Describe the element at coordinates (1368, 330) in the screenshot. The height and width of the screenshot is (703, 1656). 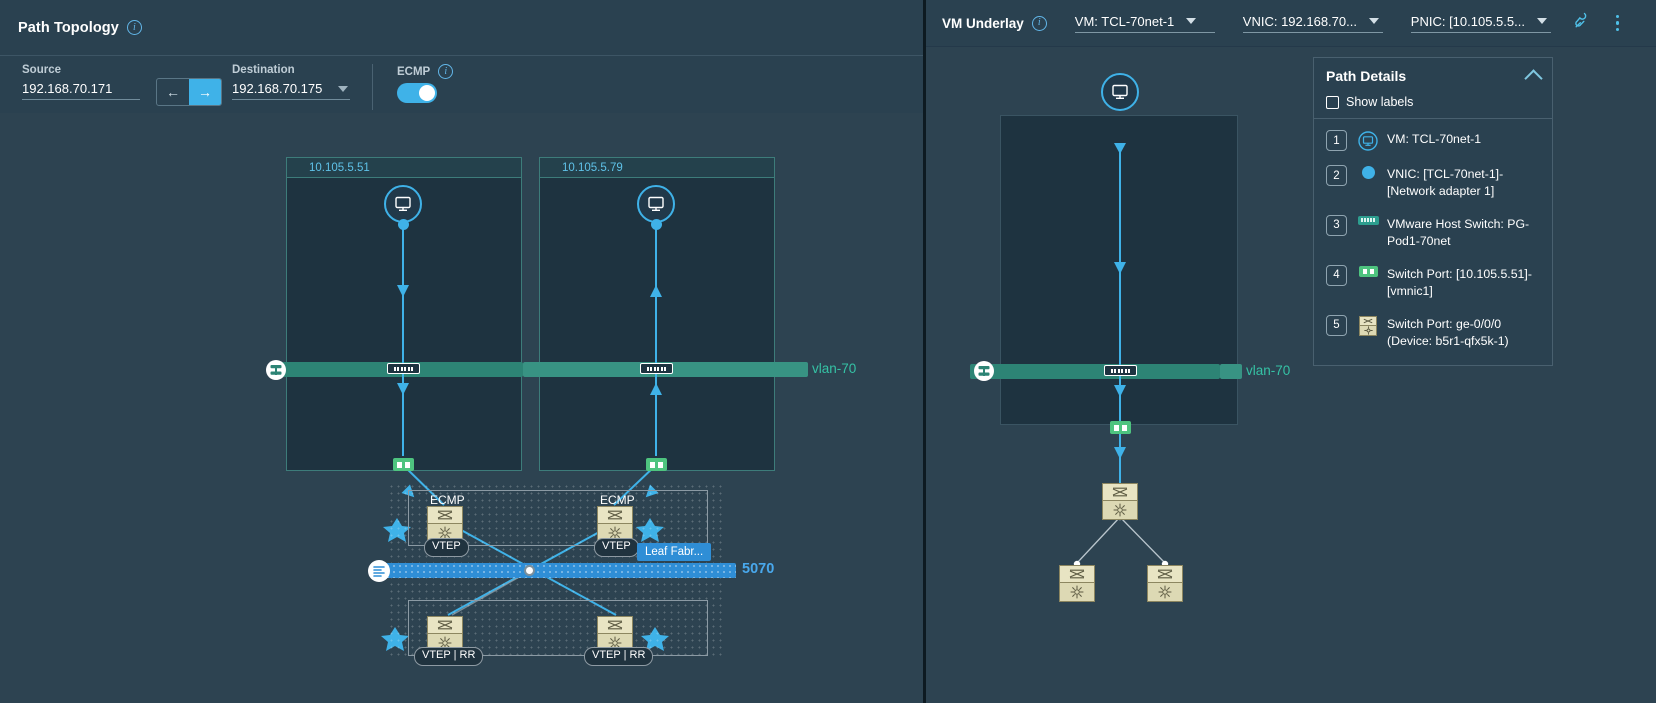
I see `router-star-icon` at that location.